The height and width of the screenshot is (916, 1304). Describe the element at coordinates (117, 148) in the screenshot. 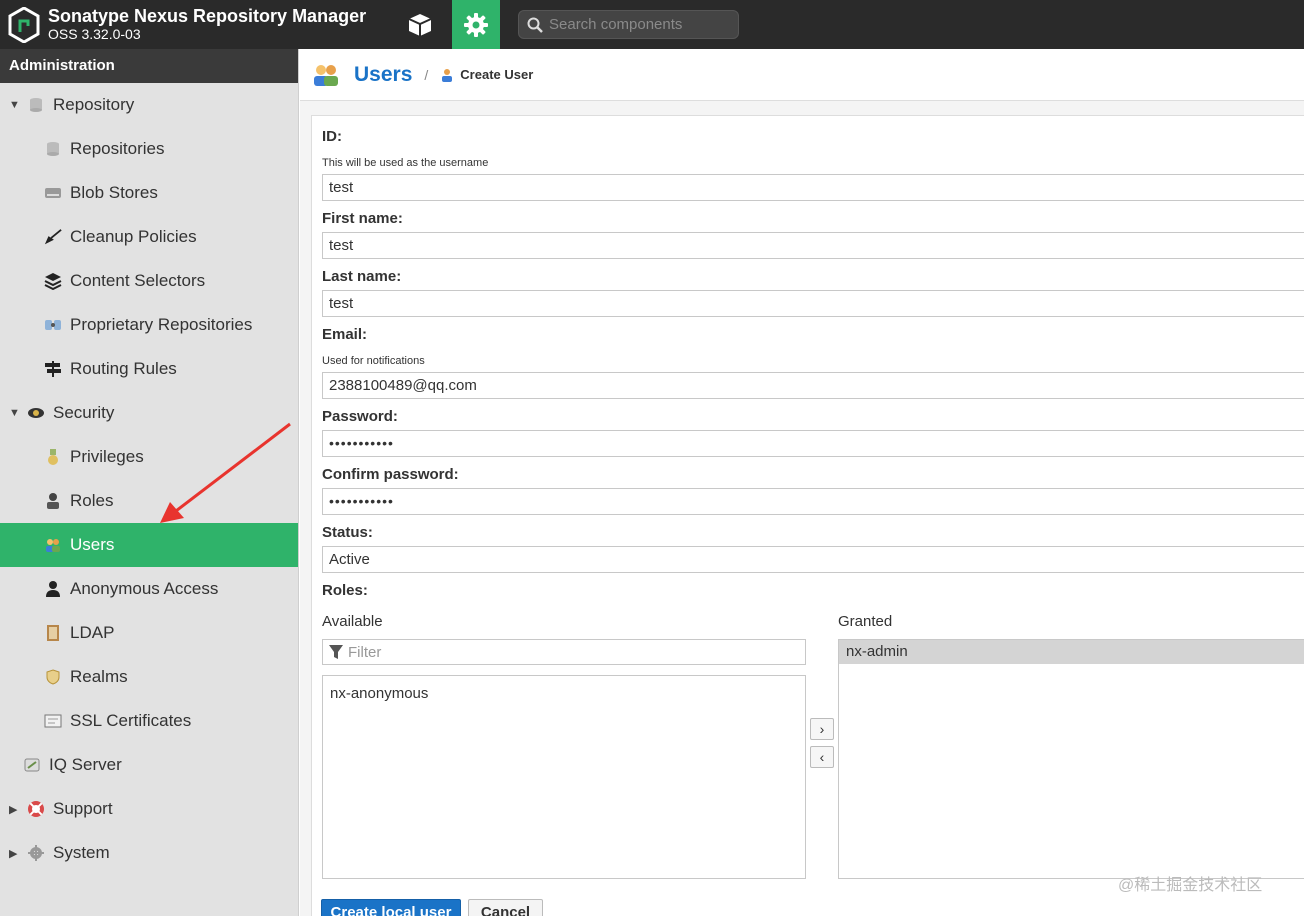

I see `sidebar-item-label: Repositories` at that location.